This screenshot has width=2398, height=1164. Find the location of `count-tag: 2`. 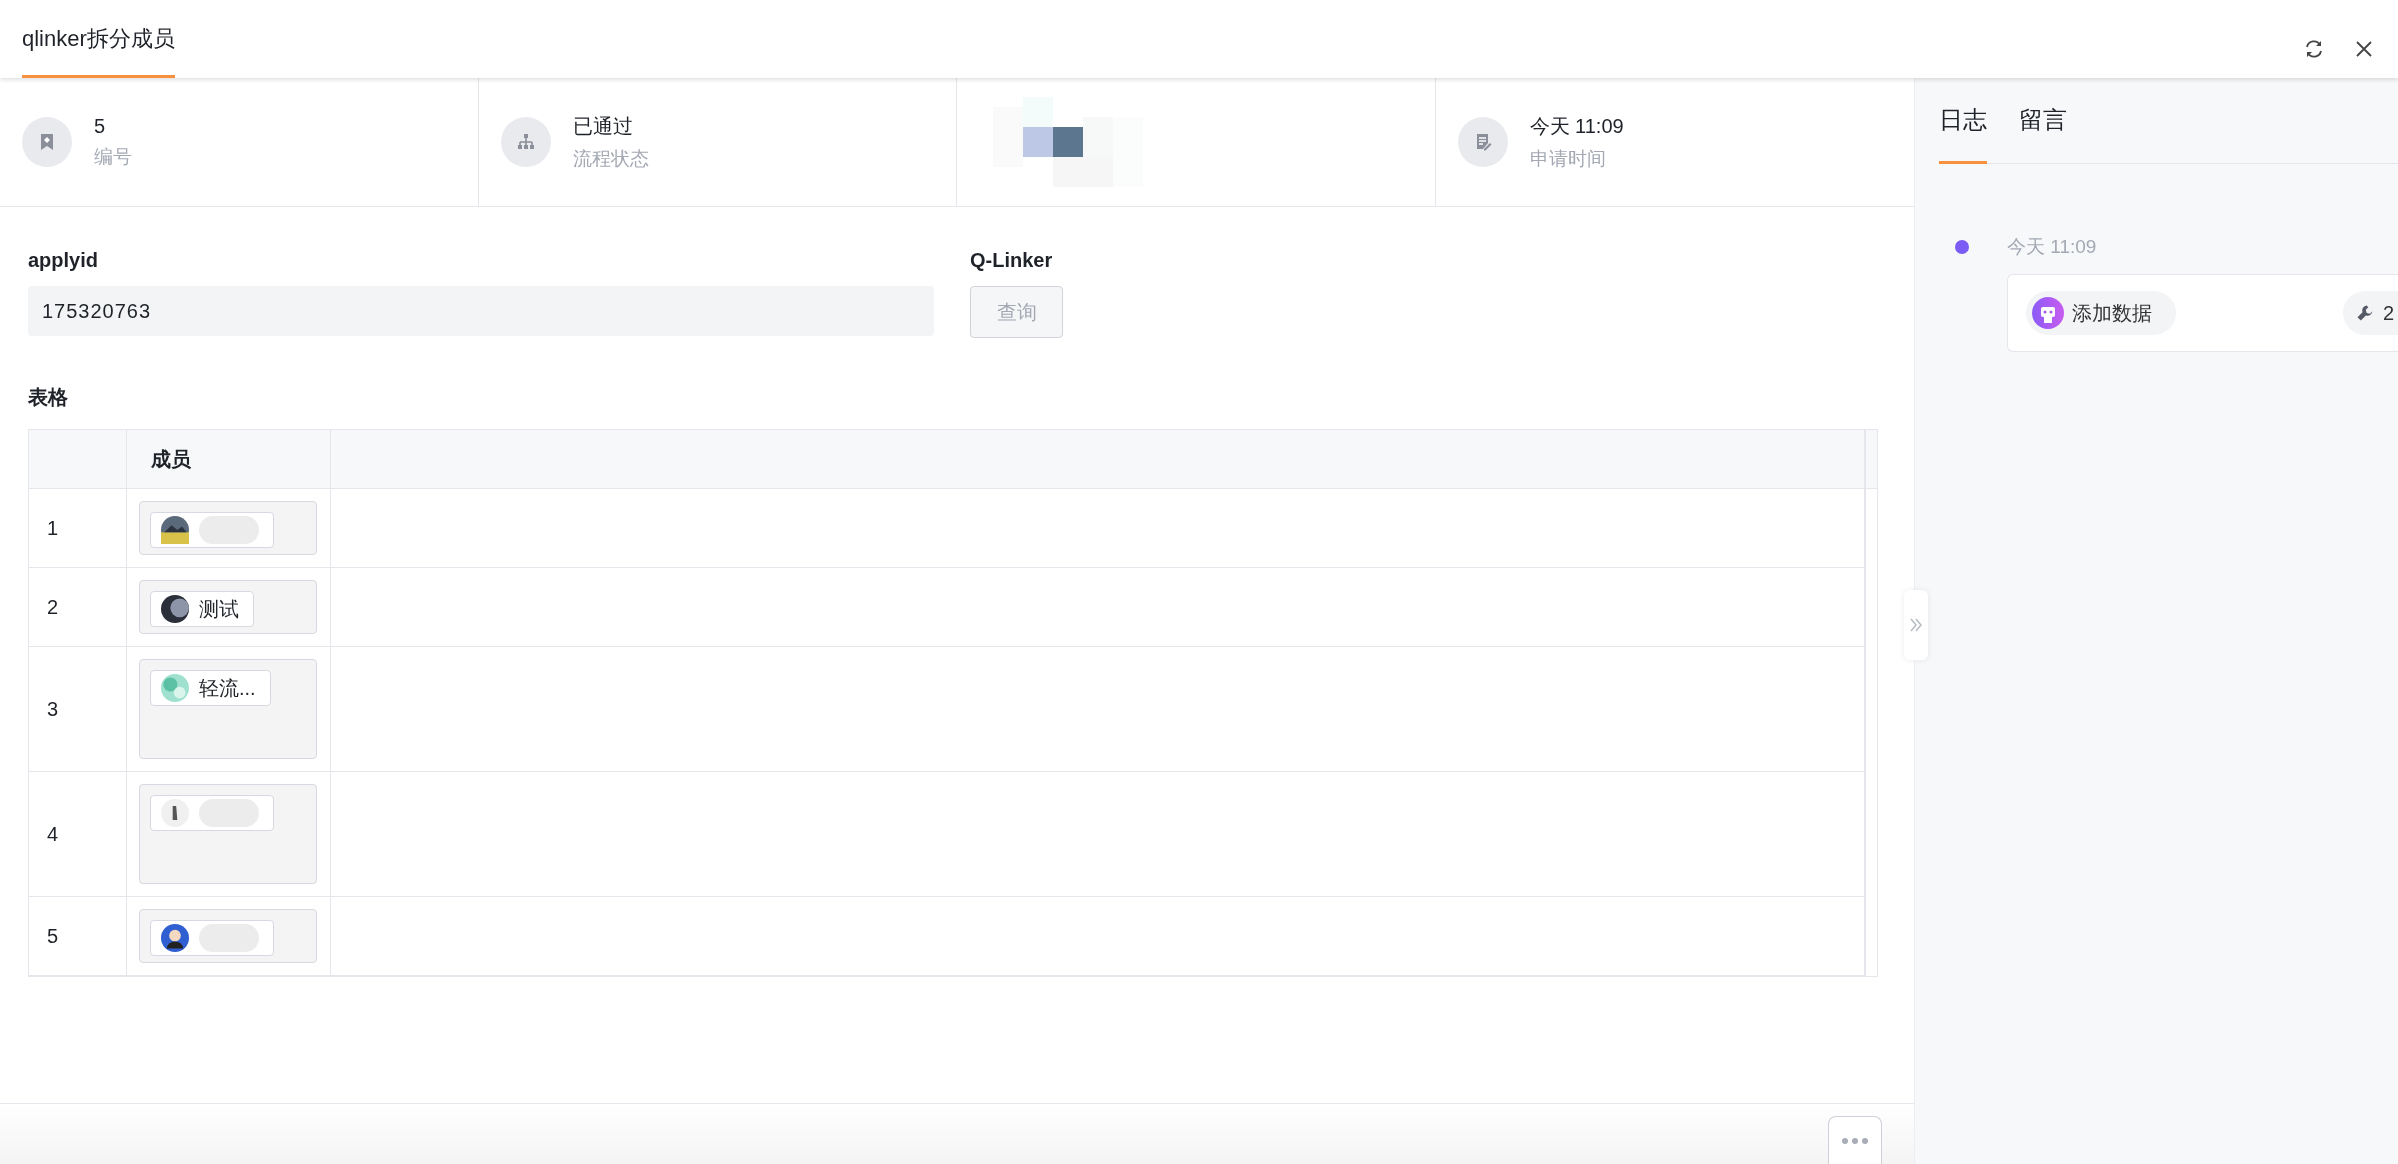

count-tag: 2 is located at coordinates (2370, 313).